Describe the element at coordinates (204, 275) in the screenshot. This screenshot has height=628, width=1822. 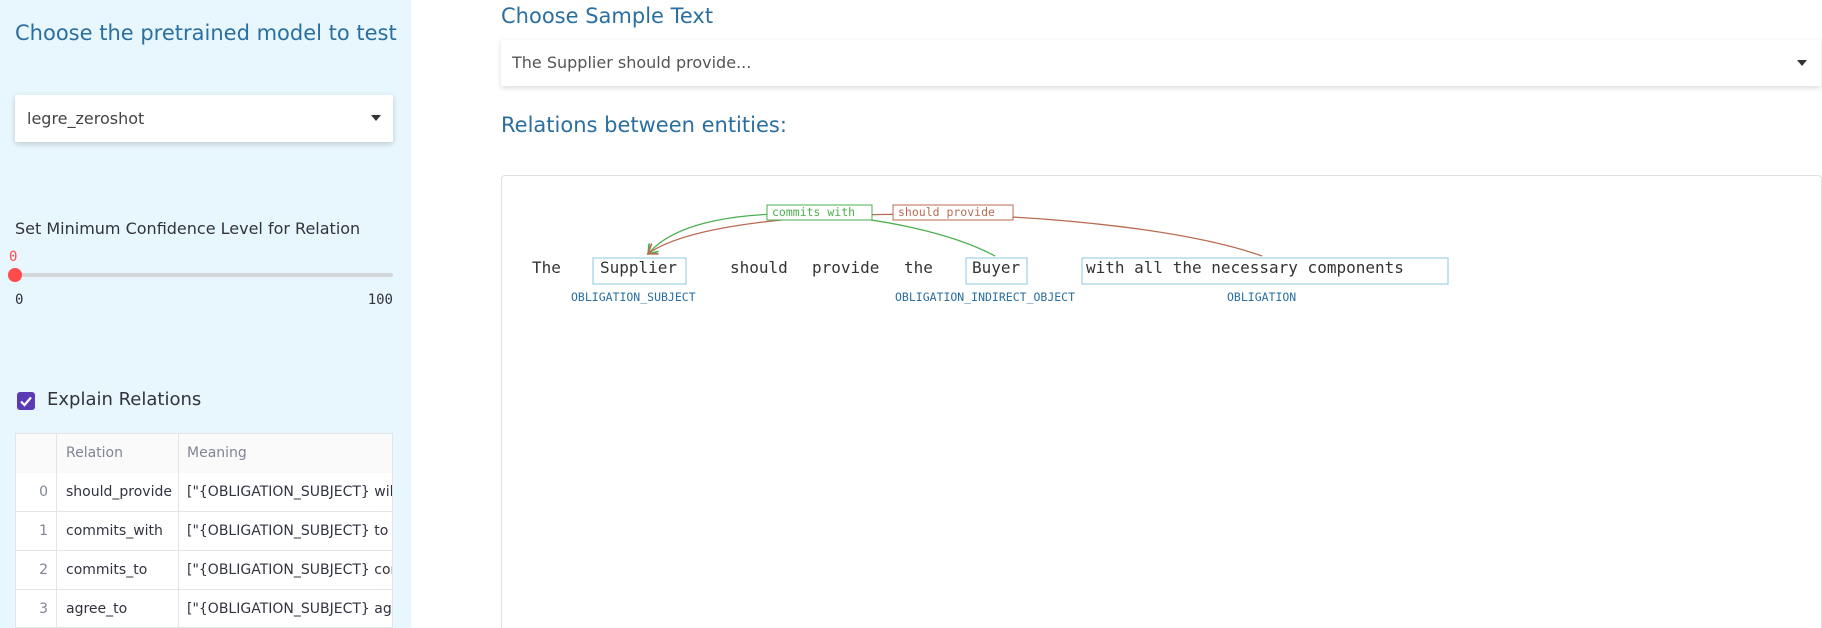
I see `confidence-slider-track` at that location.